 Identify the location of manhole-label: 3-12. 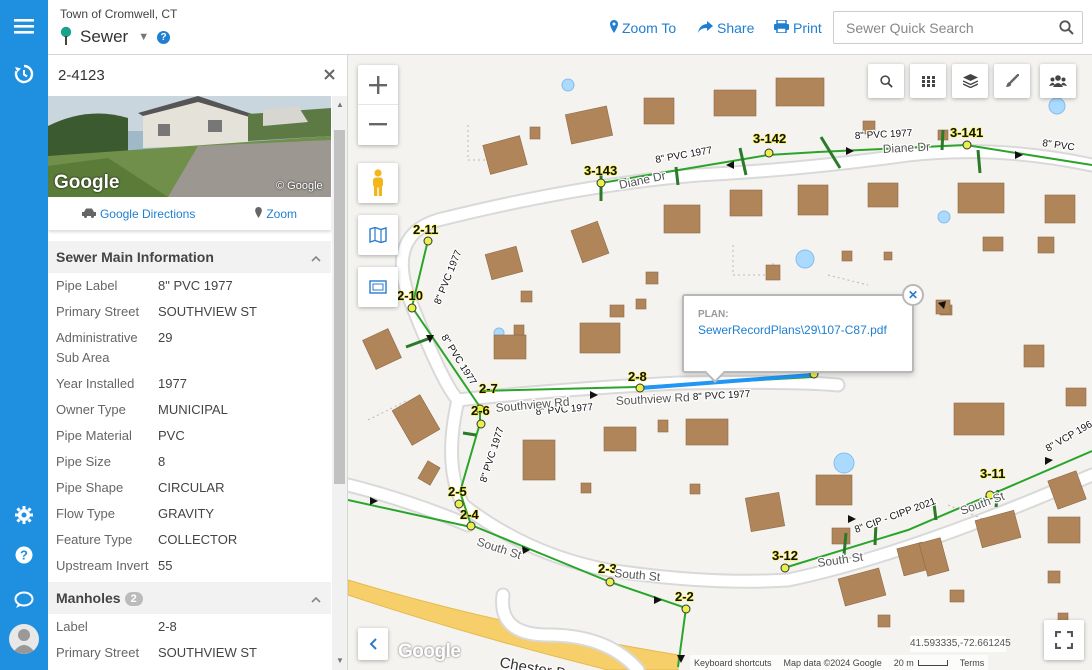
(785, 556).